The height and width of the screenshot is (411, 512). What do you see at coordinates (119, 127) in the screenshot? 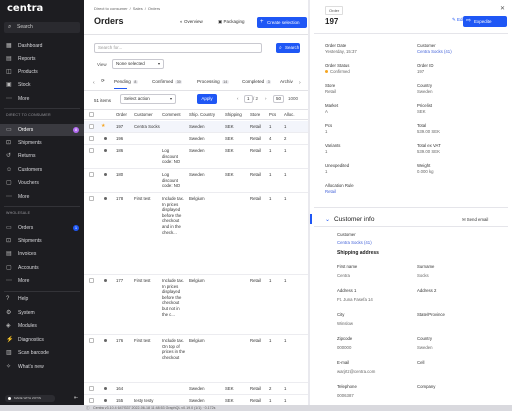
I see `cell-order-number: 197` at bounding box center [119, 127].